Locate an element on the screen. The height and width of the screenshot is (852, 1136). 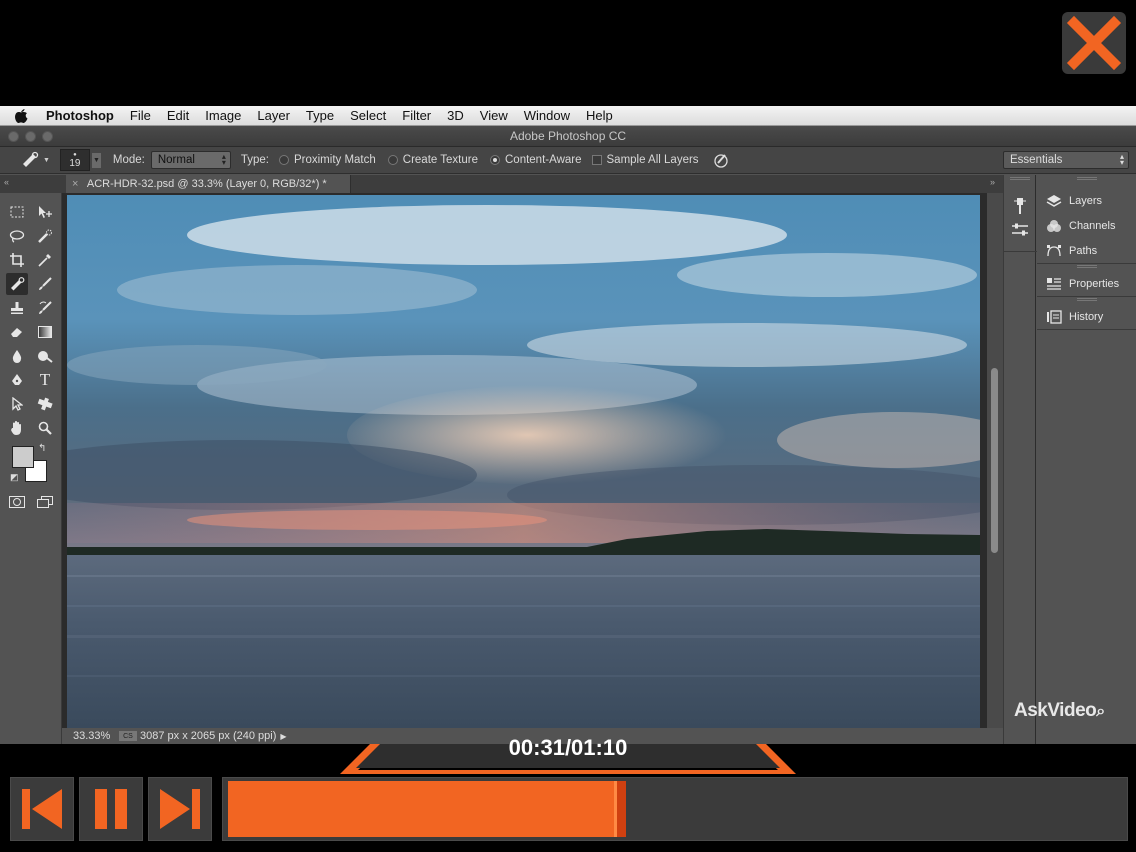
shape-tool is located at coordinates (45, 404).